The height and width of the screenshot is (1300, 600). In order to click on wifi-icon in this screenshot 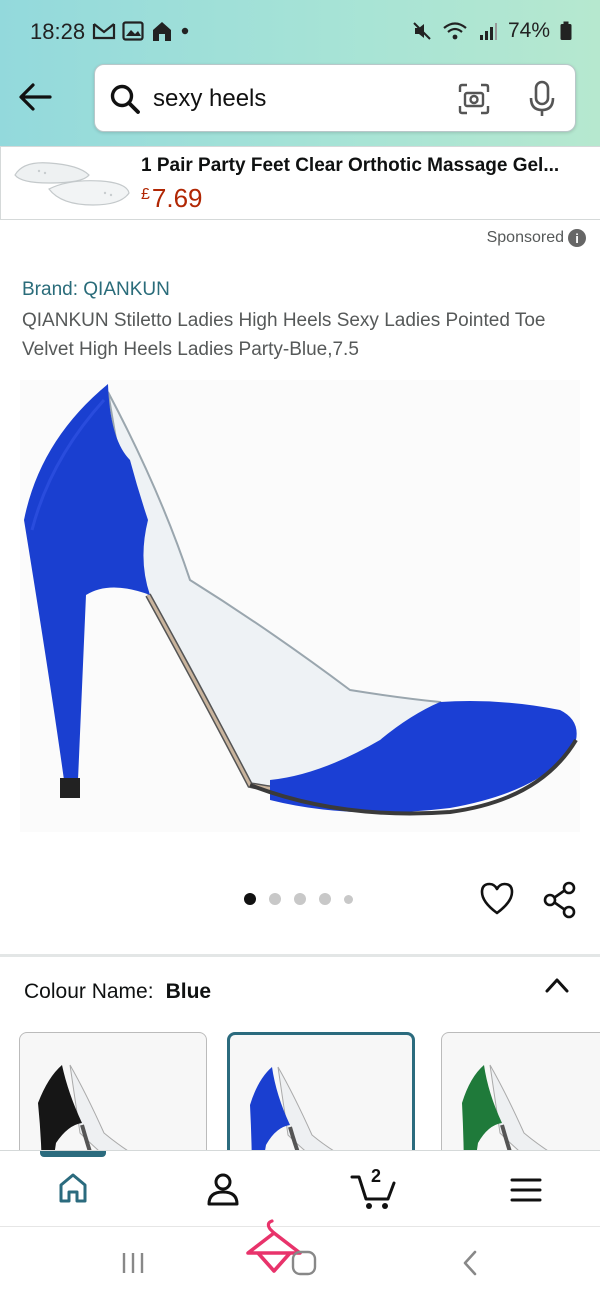, I will do `click(455, 31)`.